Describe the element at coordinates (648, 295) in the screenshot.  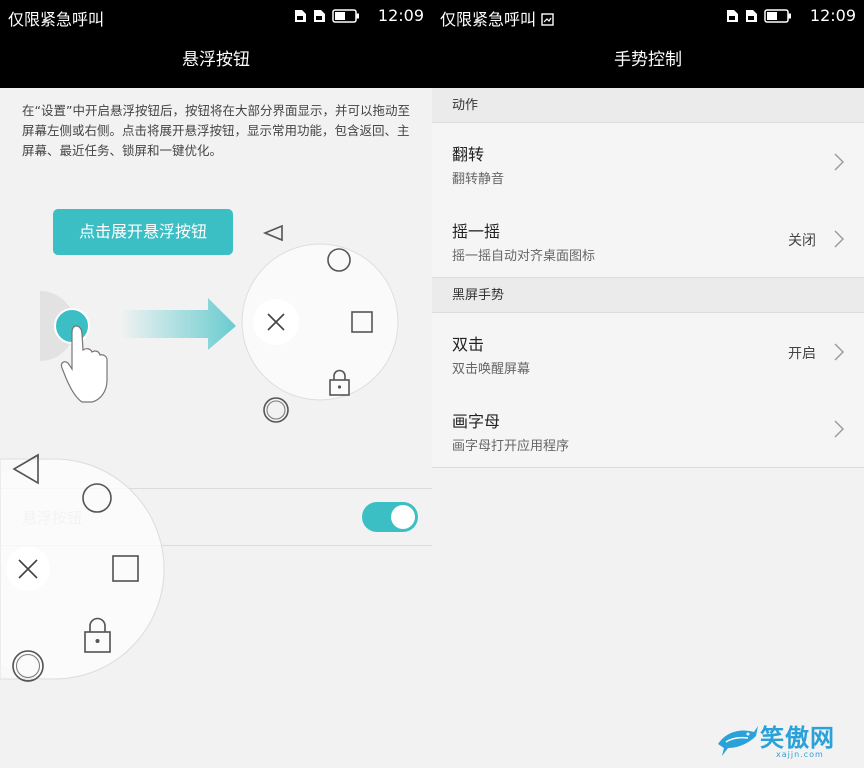
I see `section-header-screen-off-gestures: 黑屏手势` at that location.